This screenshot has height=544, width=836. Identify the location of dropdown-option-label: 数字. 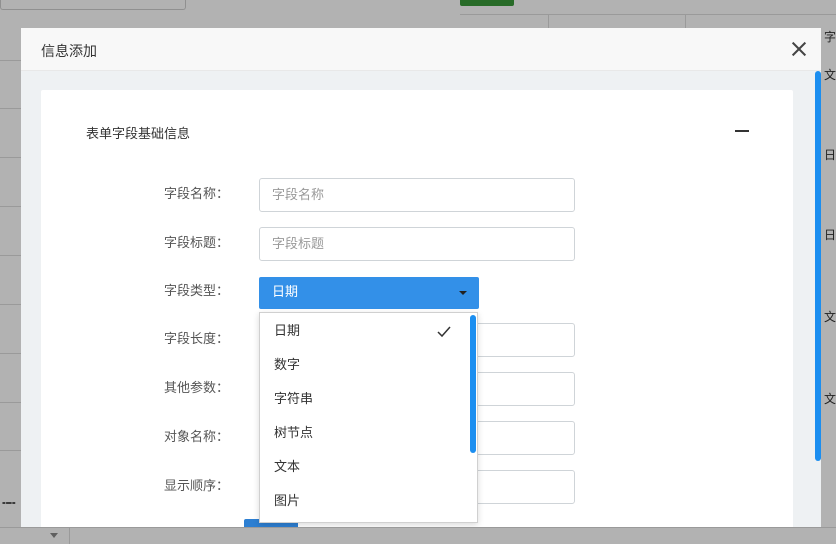
(287, 365).